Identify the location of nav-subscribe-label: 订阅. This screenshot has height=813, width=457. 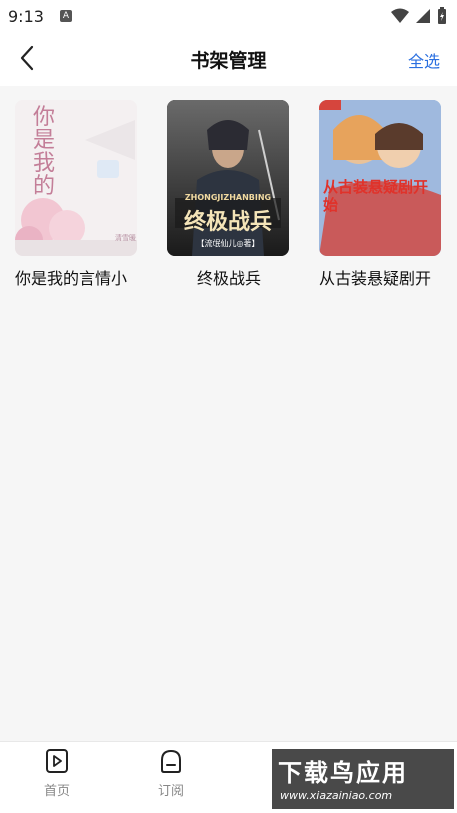
(170, 791).